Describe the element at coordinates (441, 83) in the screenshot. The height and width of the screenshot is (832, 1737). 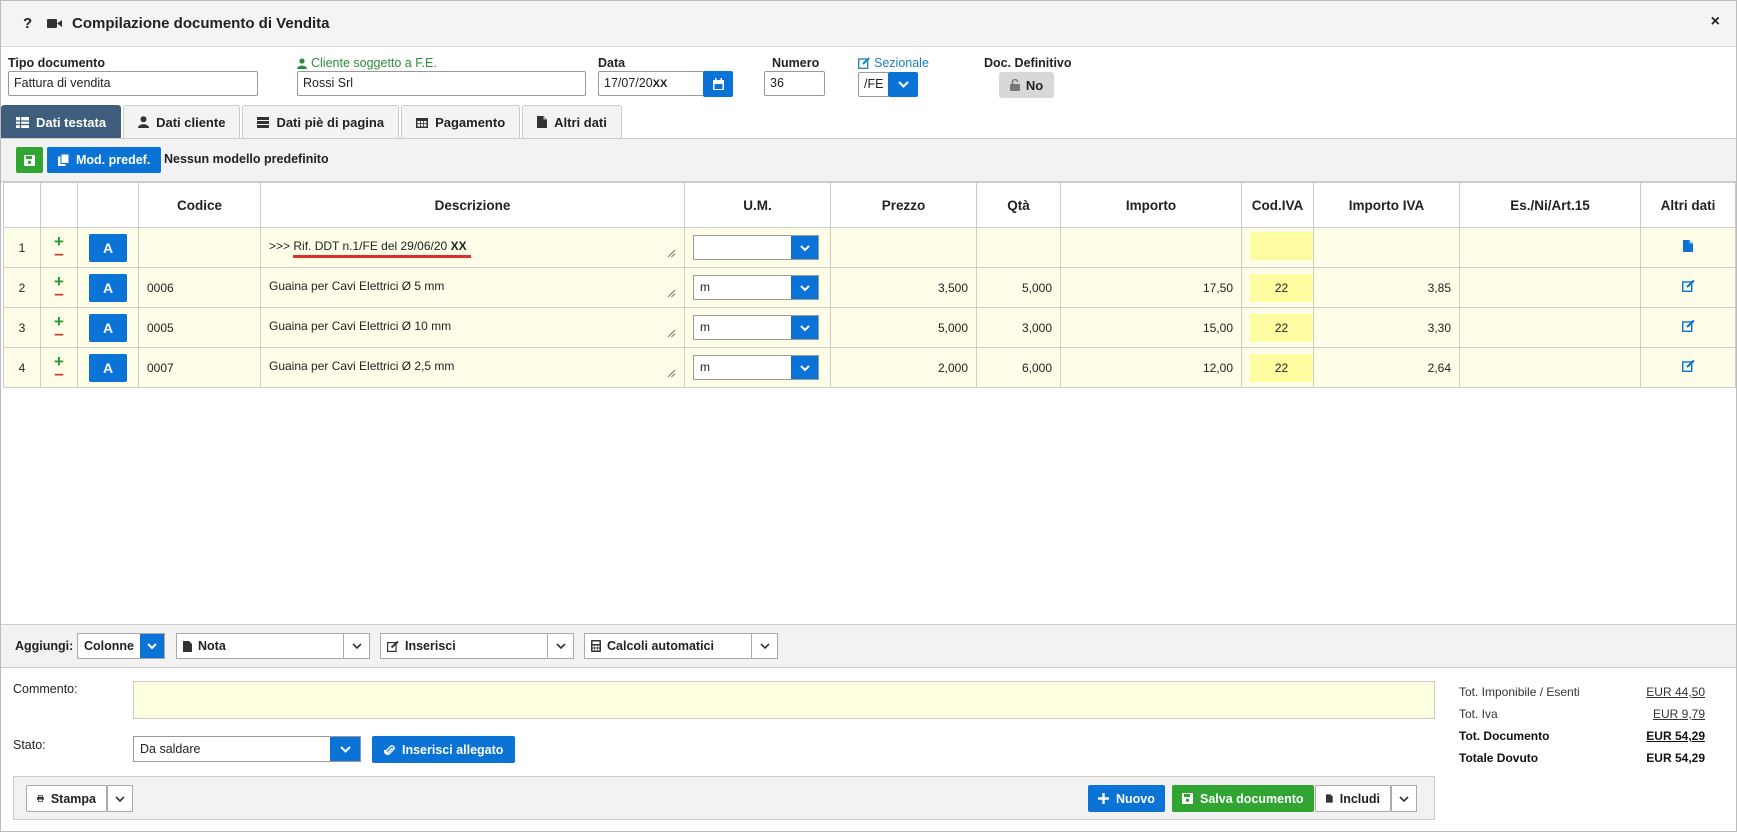
I see `cliente-field: Rossi Srl` at that location.